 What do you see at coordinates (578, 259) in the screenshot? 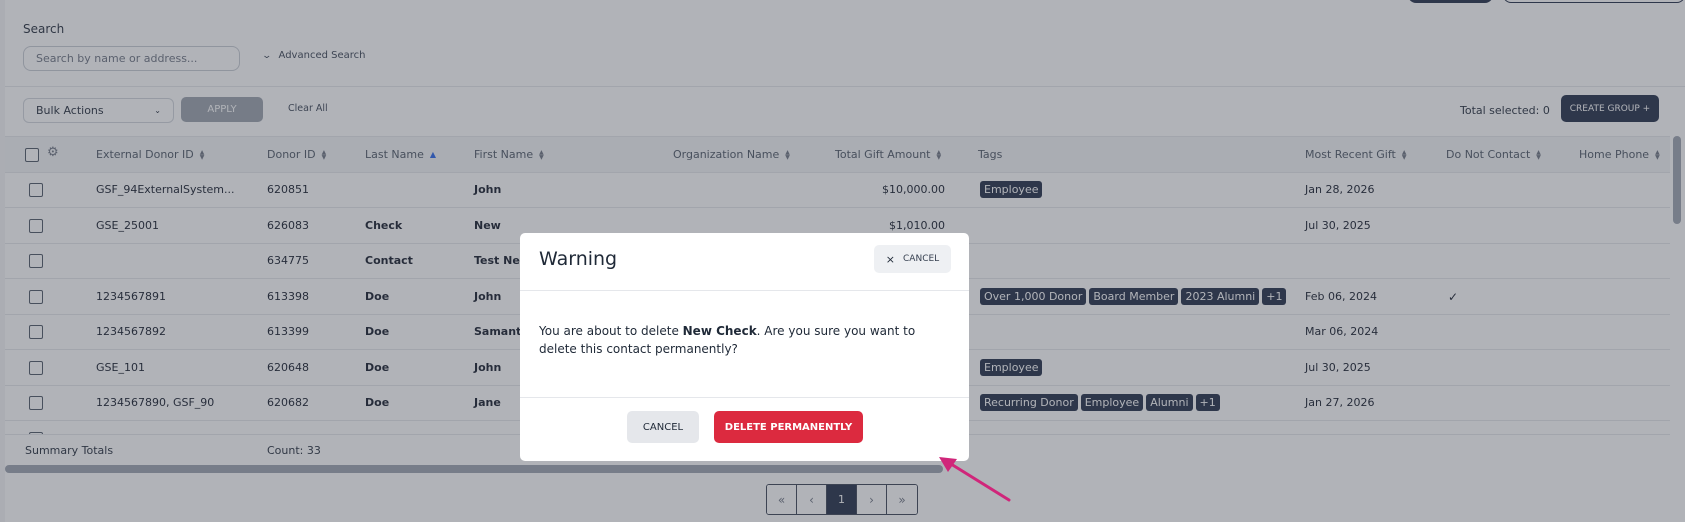
I see `dialog-title: Warning` at bounding box center [578, 259].